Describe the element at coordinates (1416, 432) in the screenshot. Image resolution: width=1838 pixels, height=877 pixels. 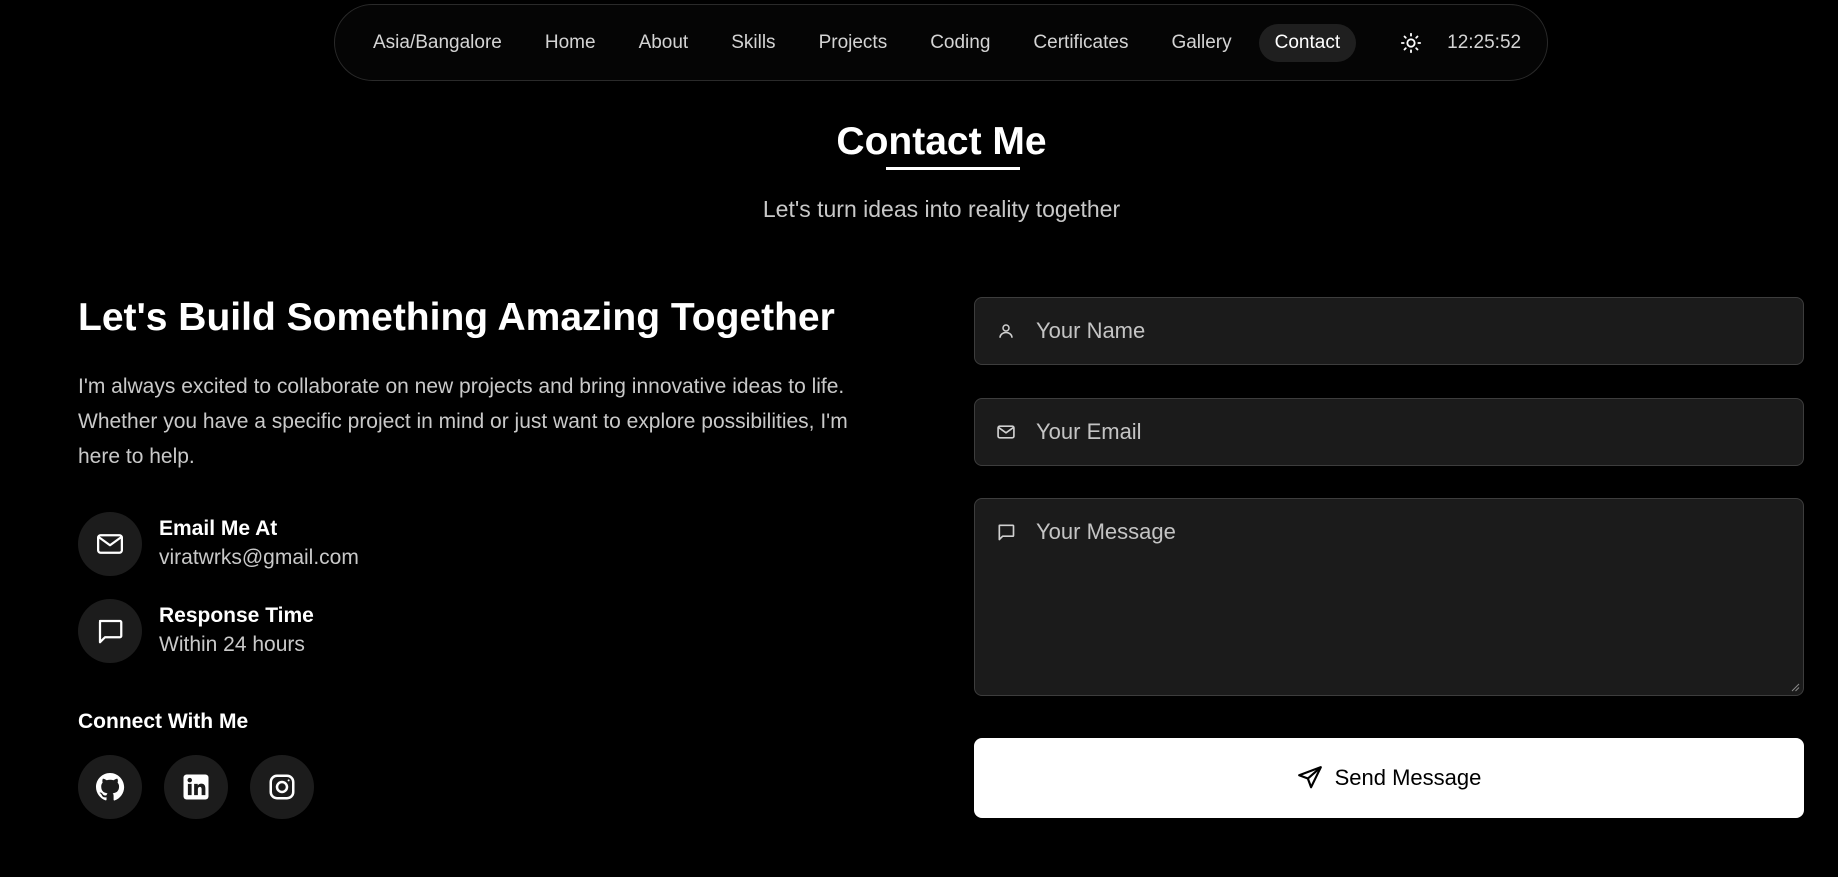
I see `email-input` at that location.